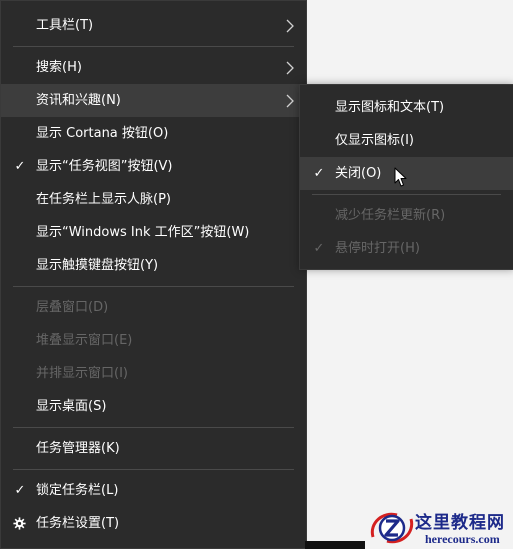 The width and height of the screenshot is (513, 549). What do you see at coordinates (153, 523) in the screenshot?
I see `menu-item-taskbar-settings: 任务栏设置(T)` at bounding box center [153, 523].